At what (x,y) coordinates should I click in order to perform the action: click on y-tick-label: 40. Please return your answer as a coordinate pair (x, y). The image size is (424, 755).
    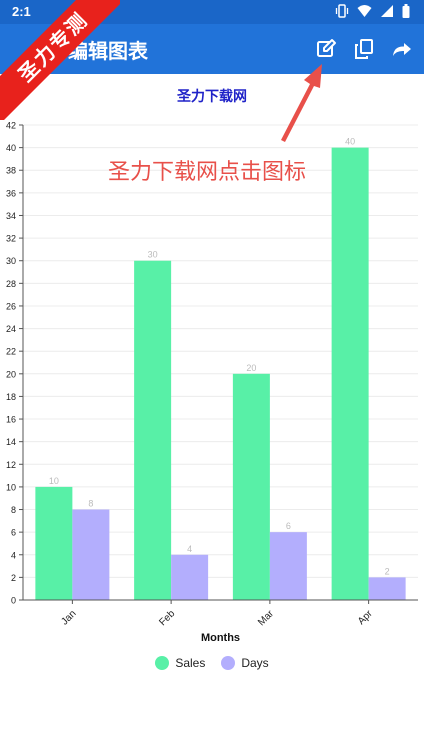
    Looking at the image, I should click on (11, 148).